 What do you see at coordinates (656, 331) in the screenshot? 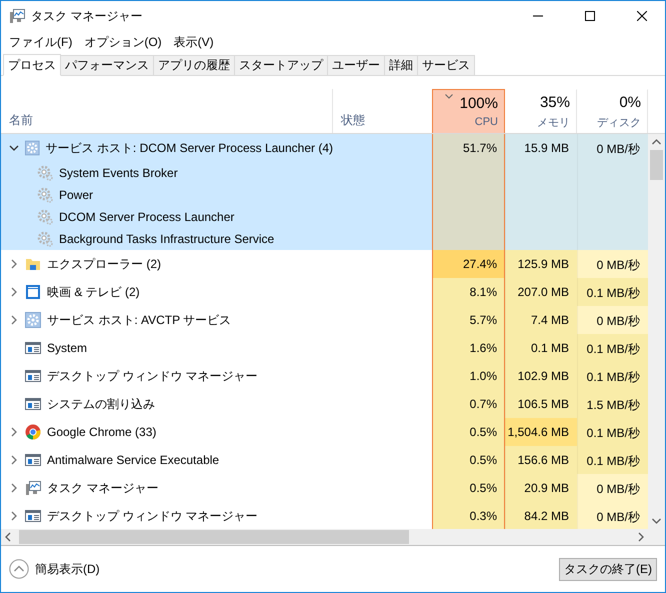
I see `vertical-scrollbar` at bounding box center [656, 331].